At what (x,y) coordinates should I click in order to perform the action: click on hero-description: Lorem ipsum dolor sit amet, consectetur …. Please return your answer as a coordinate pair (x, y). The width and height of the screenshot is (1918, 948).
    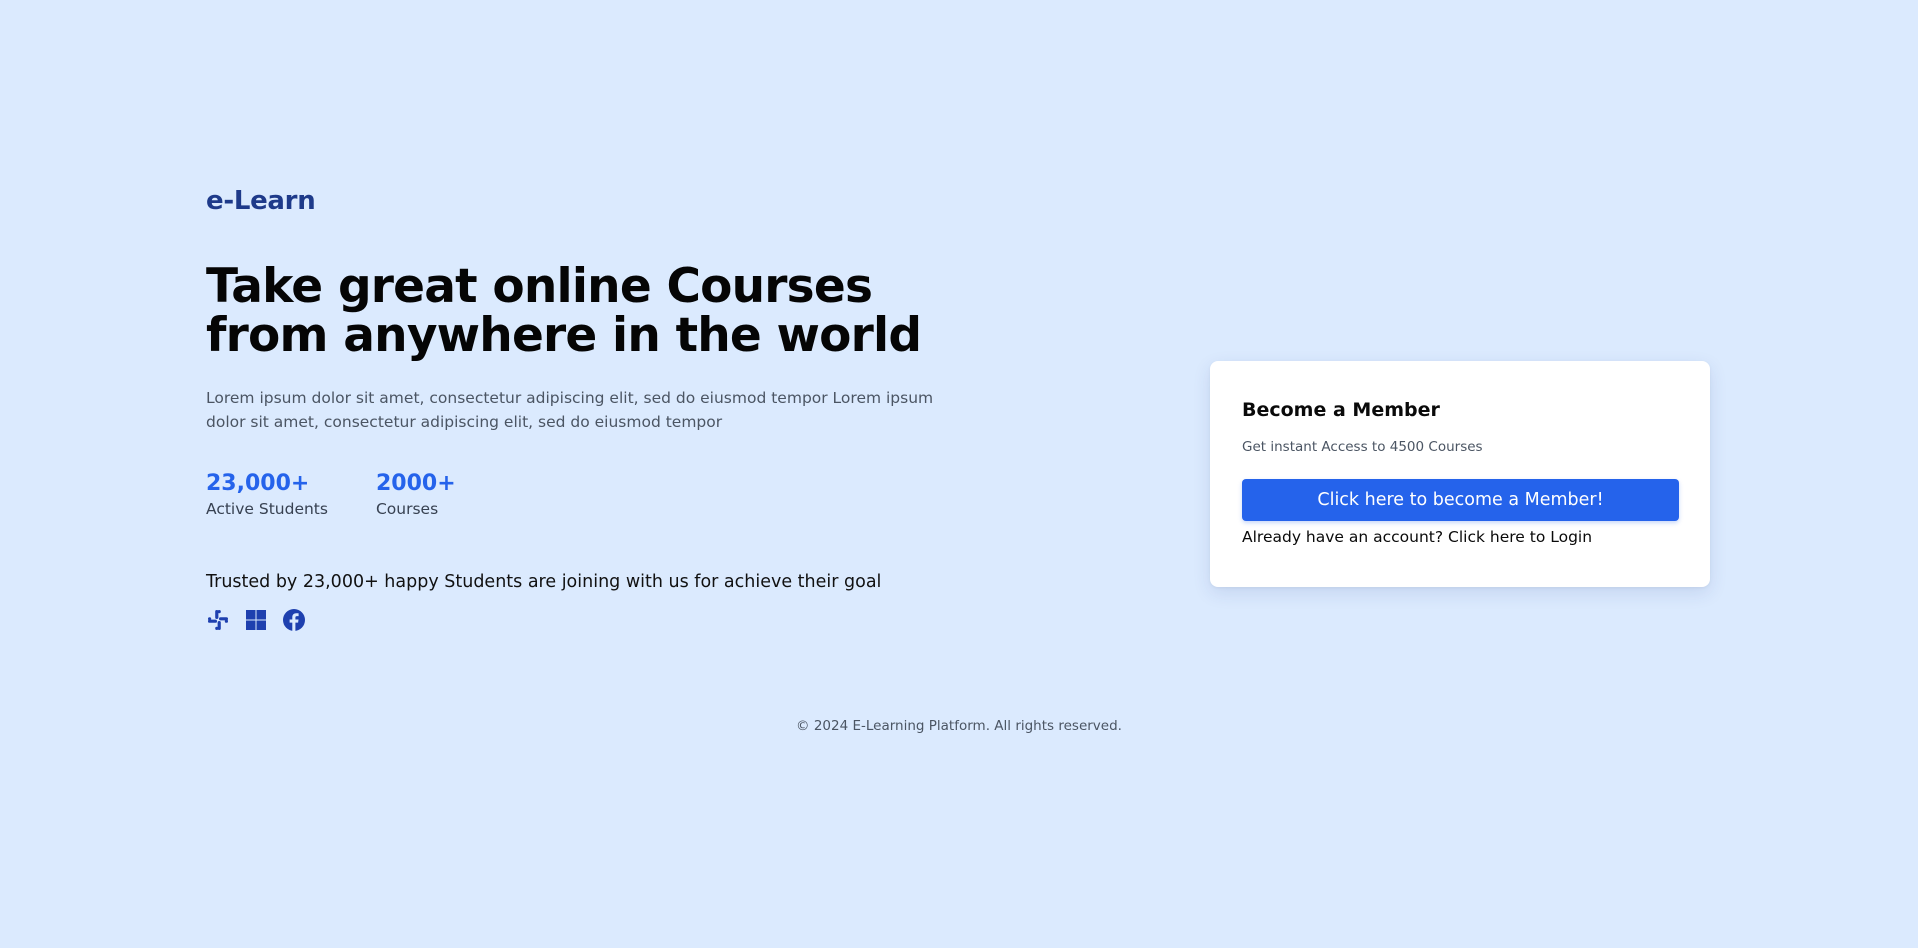
    Looking at the image, I should click on (570, 410).